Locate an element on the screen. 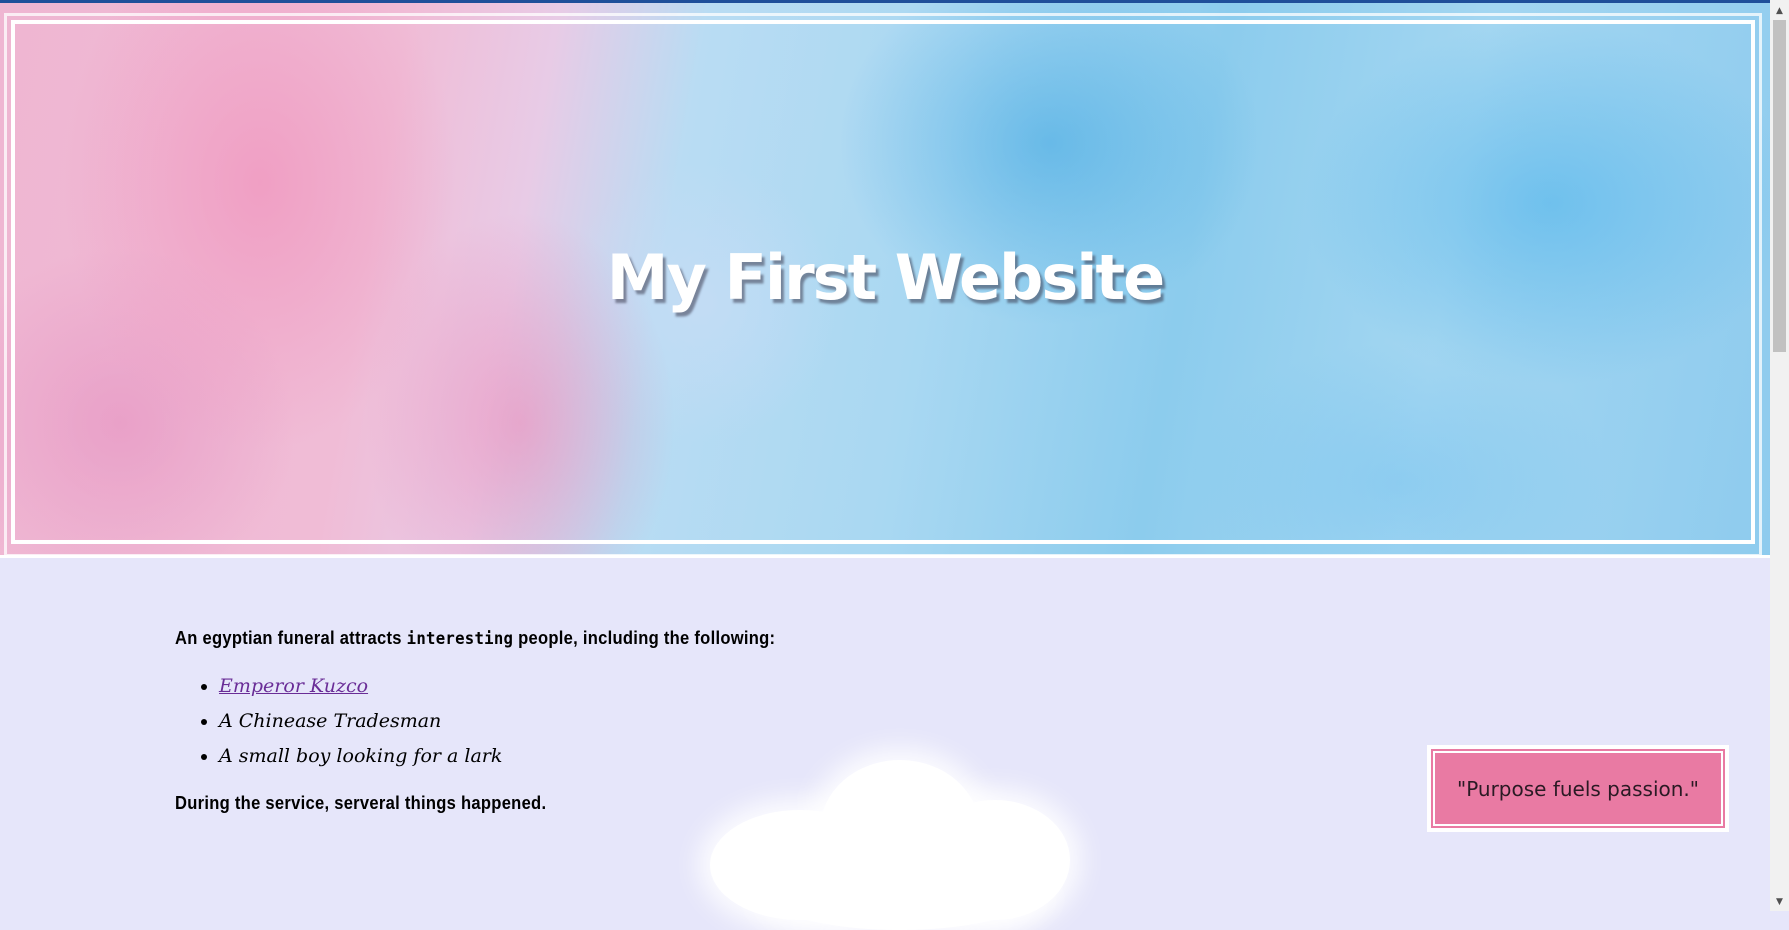  intro-text-end: people, including the following: is located at coordinates (644, 638).